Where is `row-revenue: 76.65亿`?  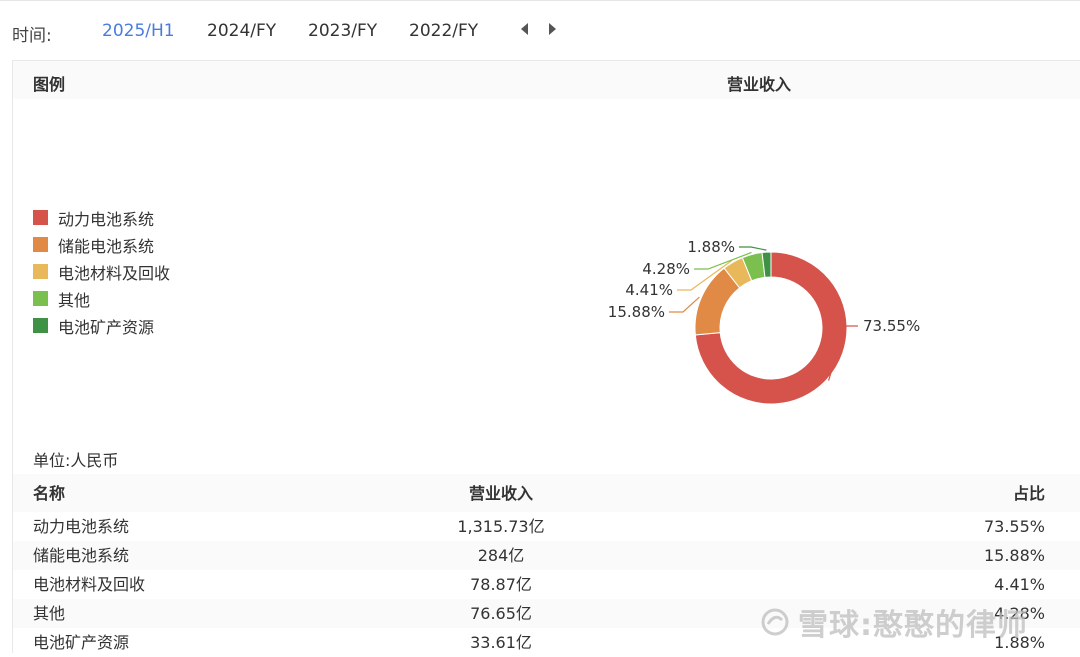
row-revenue: 76.65亿 is located at coordinates (501, 613).